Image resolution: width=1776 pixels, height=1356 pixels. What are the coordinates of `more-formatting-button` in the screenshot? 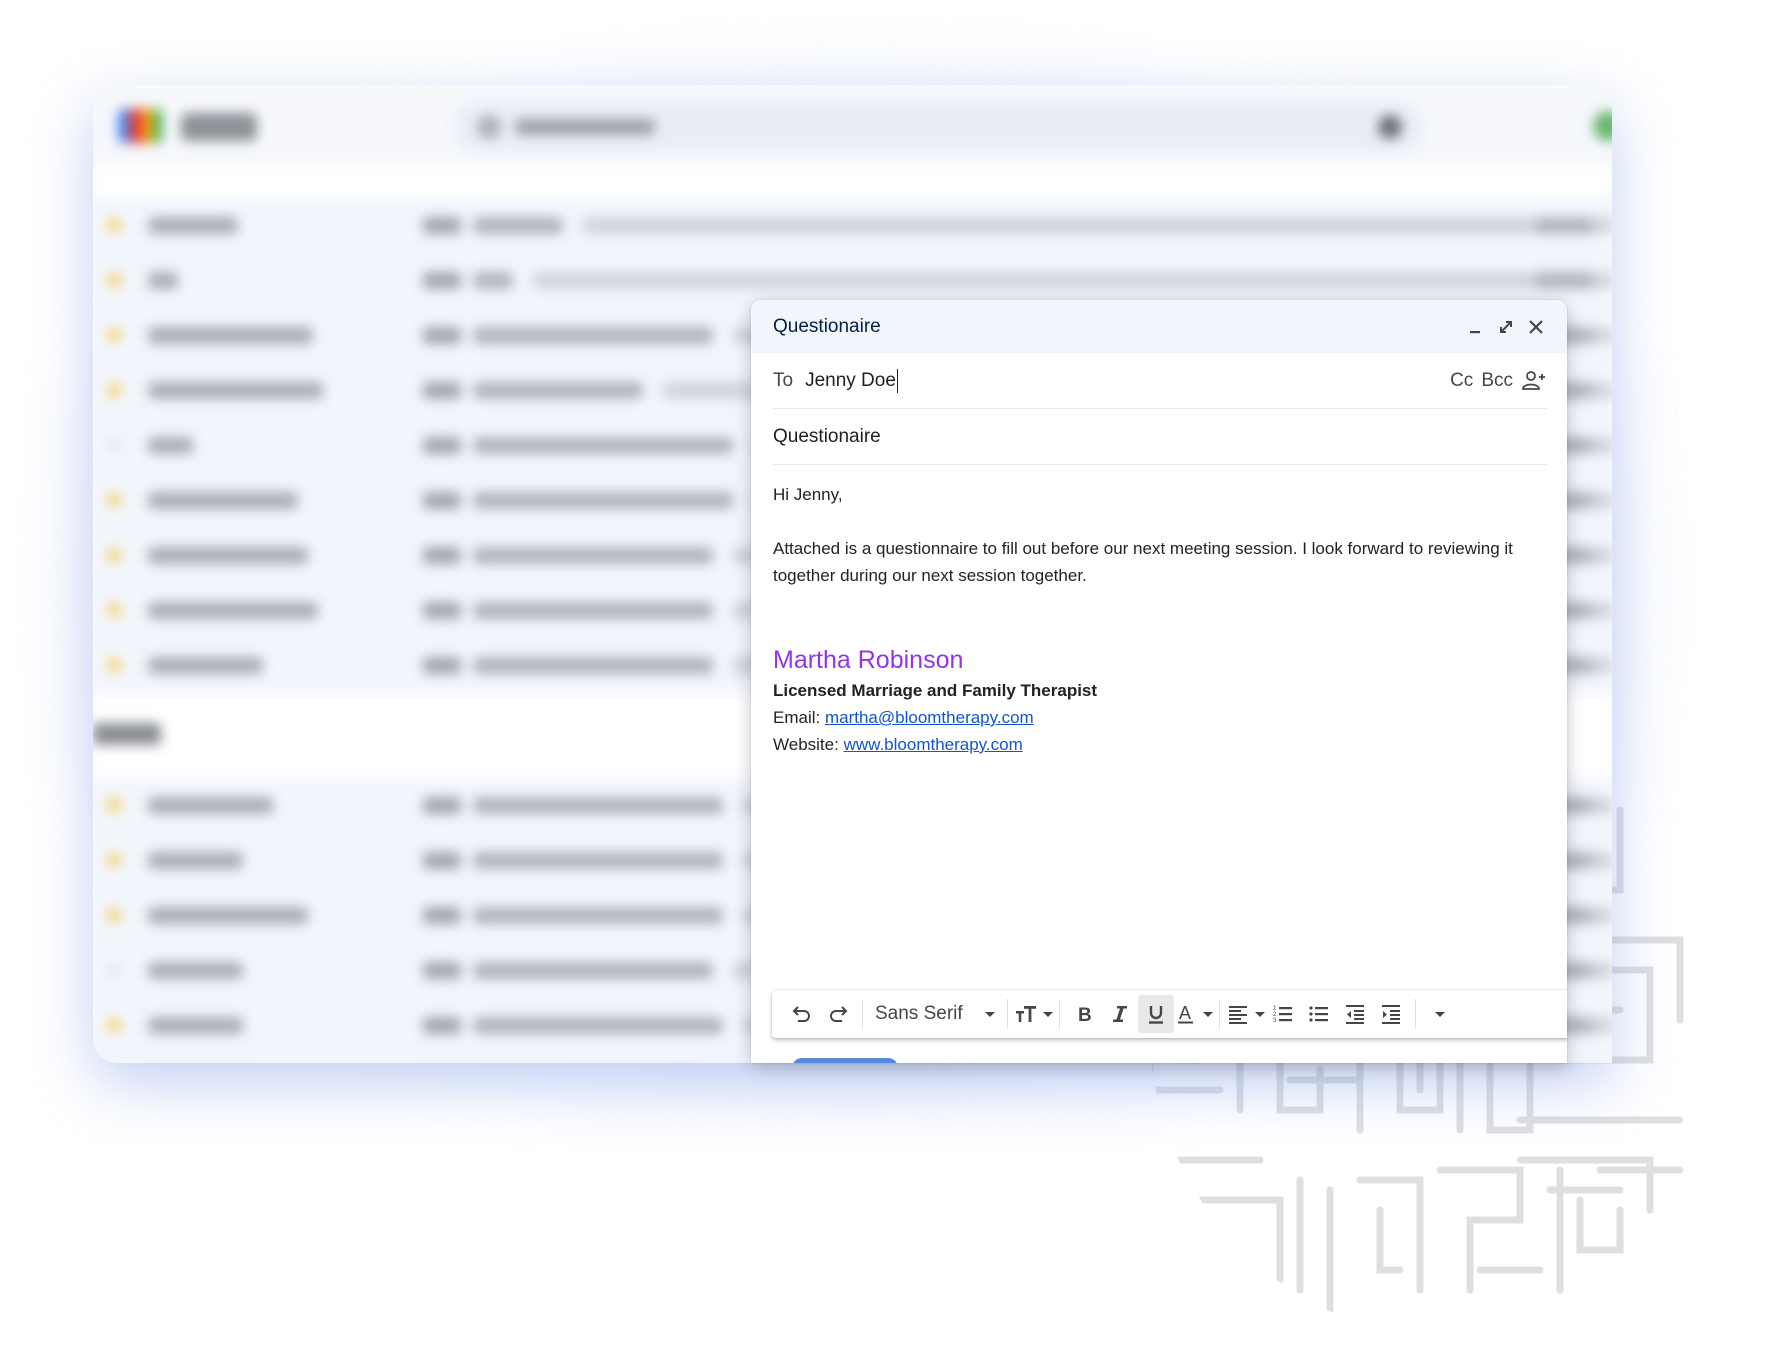 It's located at (1440, 1014).